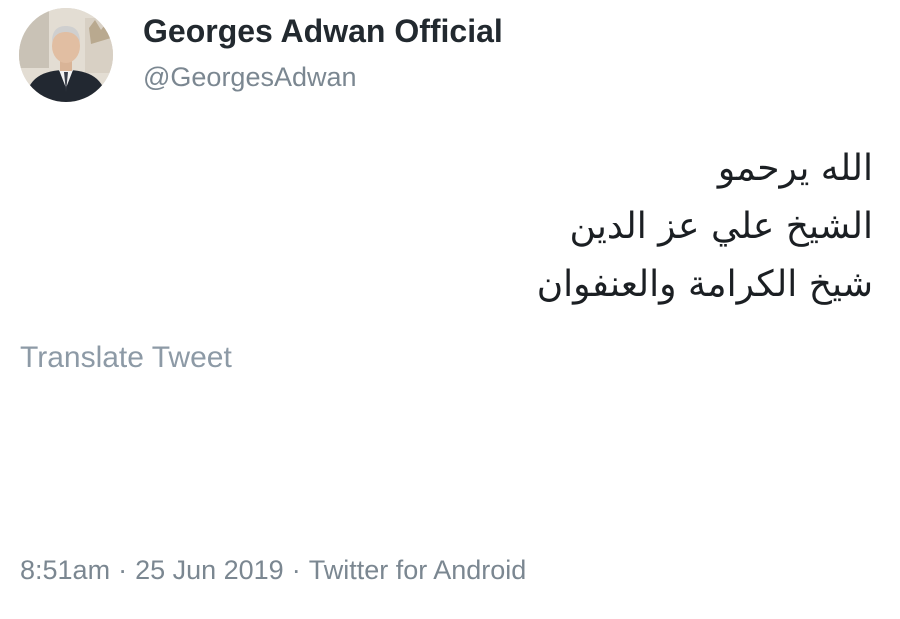  What do you see at coordinates (323, 31) in the screenshot?
I see `display-name: Georges Adwan Official` at bounding box center [323, 31].